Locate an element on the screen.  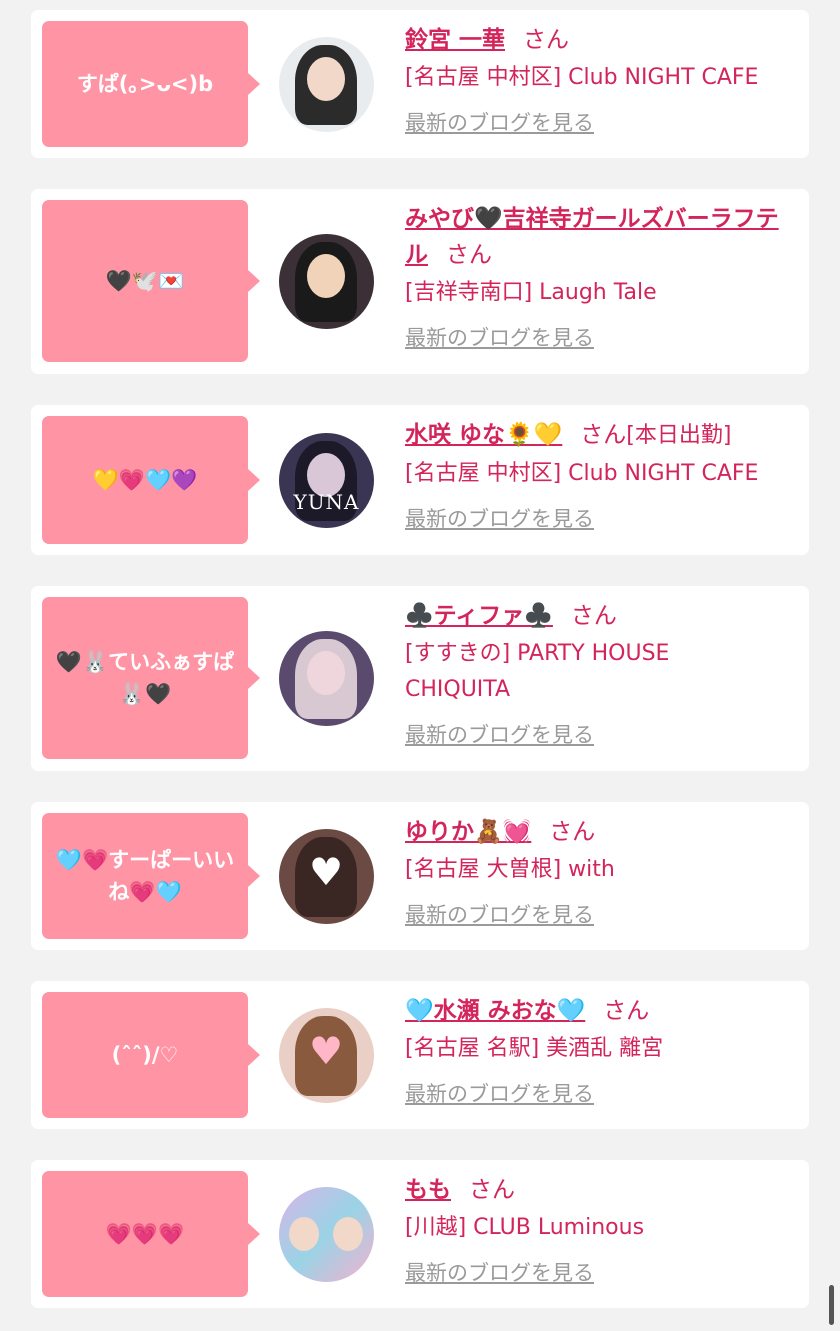
comment-bubble: 🩵💗すーぱーいいね💗🩵 is located at coordinates (151, 876).